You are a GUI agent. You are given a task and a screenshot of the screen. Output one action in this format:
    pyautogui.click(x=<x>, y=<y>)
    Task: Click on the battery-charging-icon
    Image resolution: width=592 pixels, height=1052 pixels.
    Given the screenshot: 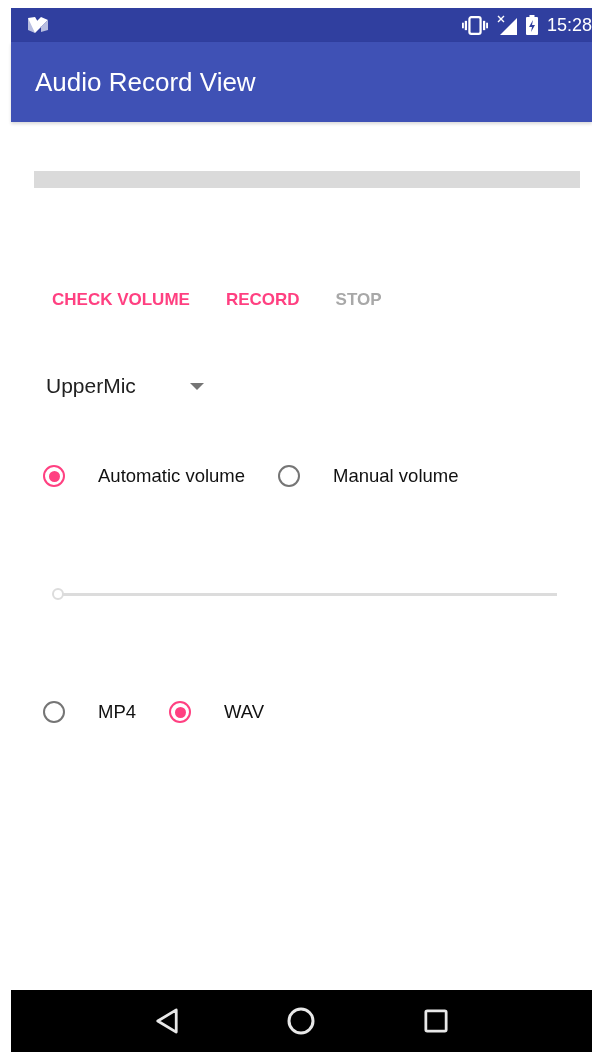 What is the action you would take?
    pyautogui.click(x=531, y=25)
    